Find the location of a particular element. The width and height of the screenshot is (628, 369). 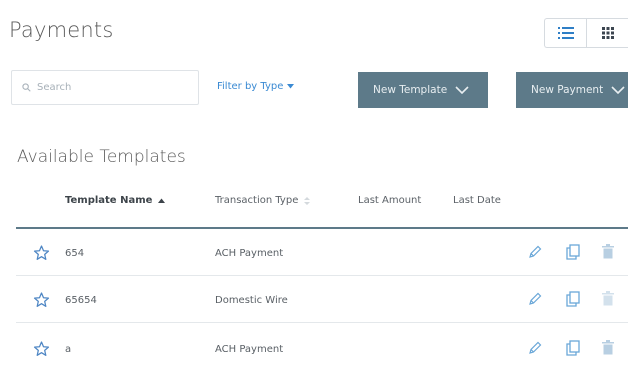

column-header-label: Template Name is located at coordinates (109, 200).